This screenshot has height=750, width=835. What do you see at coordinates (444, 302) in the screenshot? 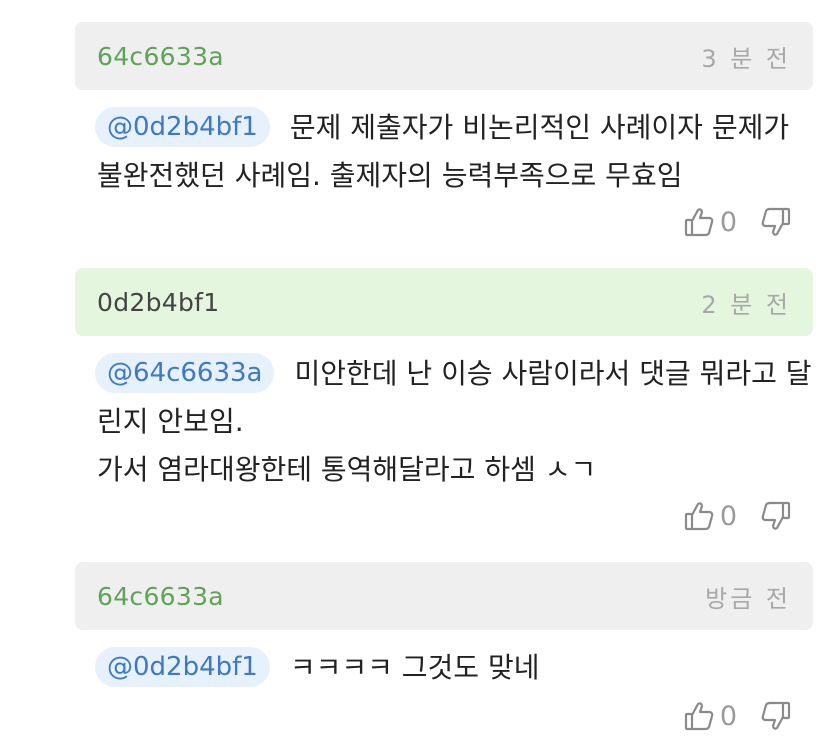
I see `comment-header: 0d2b4bf1 2 분 전` at bounding box center [444, 302].